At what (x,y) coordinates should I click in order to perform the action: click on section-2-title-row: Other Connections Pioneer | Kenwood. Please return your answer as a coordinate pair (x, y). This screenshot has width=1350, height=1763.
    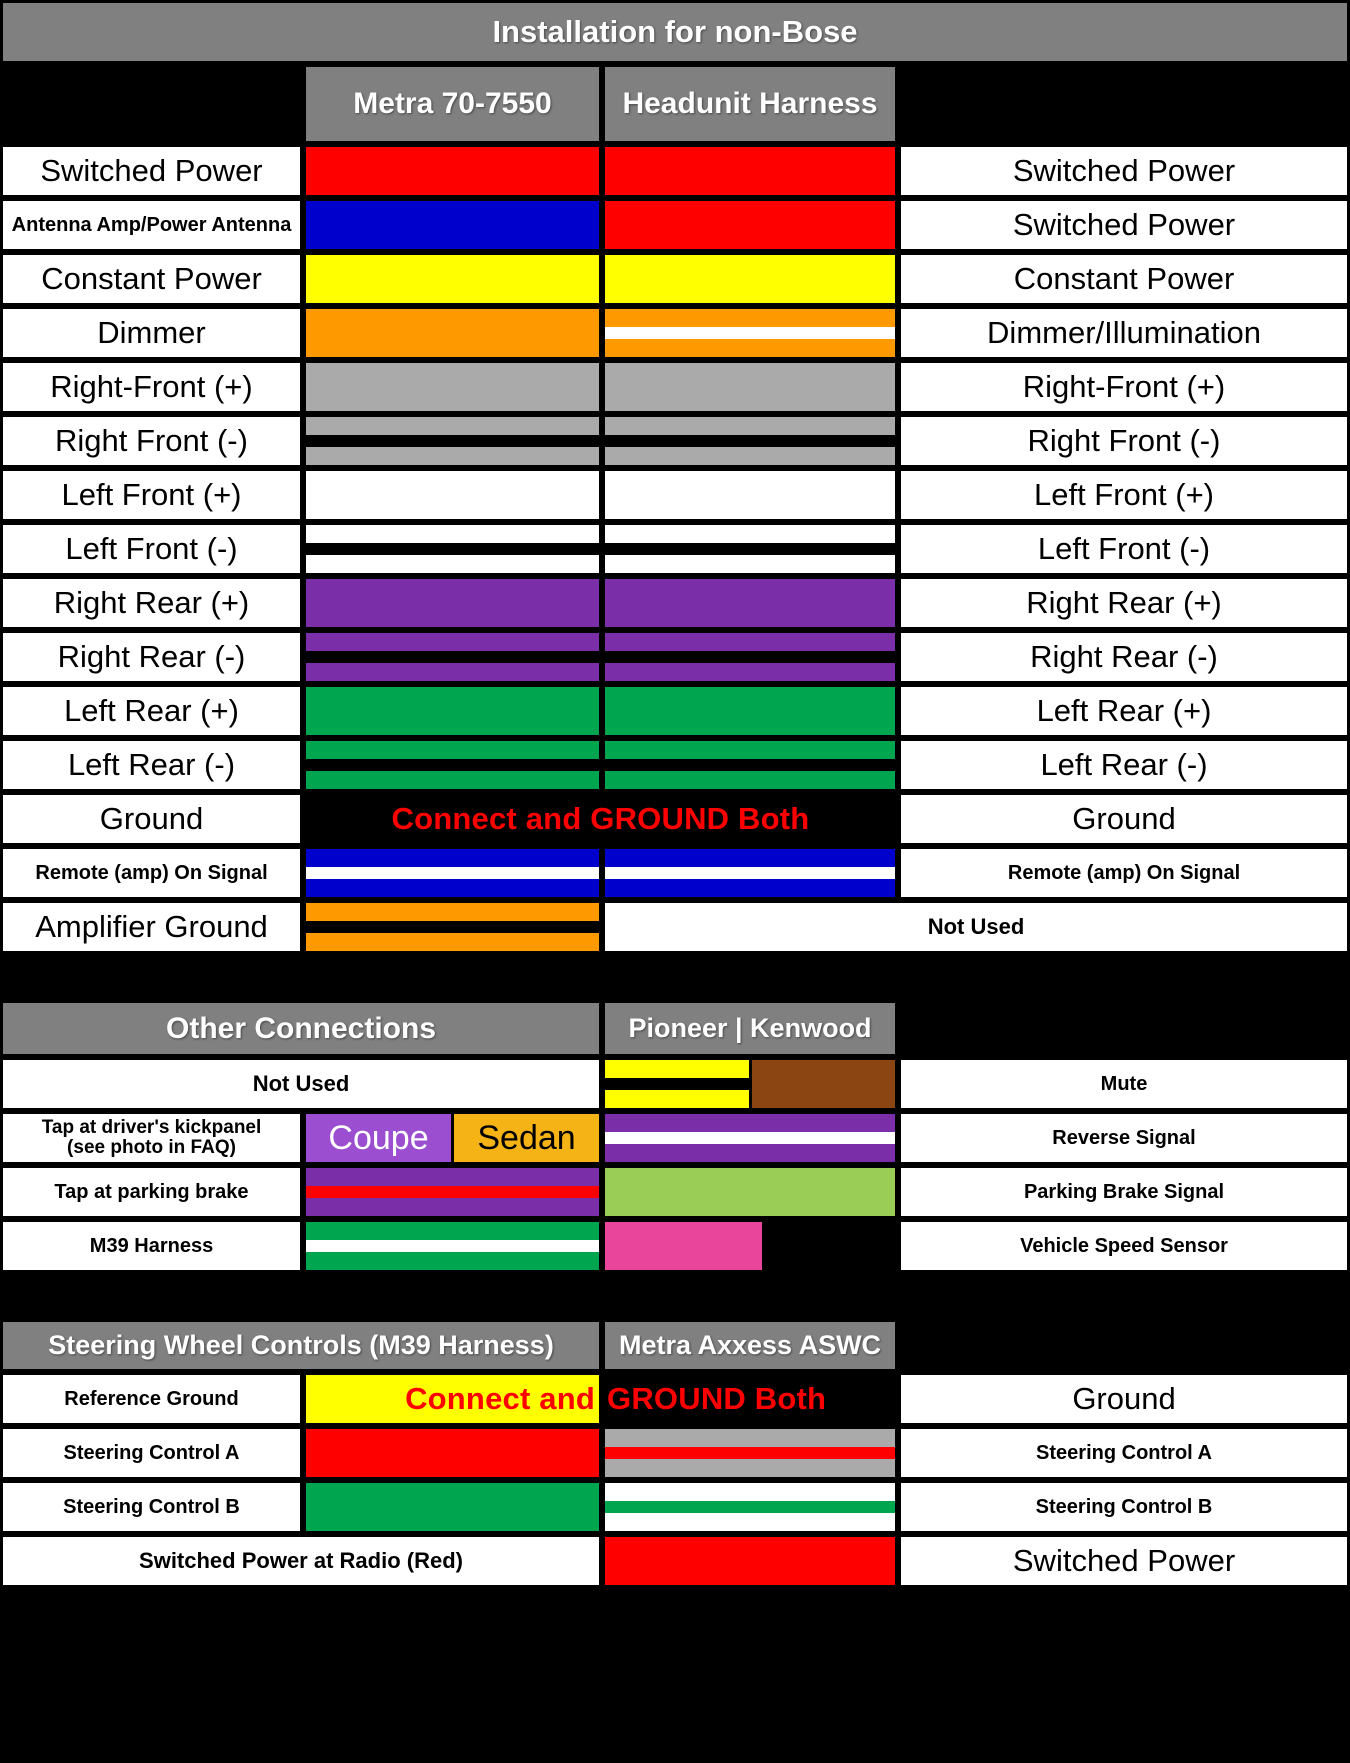
    Looking at the image, I should click on (675, 1028).